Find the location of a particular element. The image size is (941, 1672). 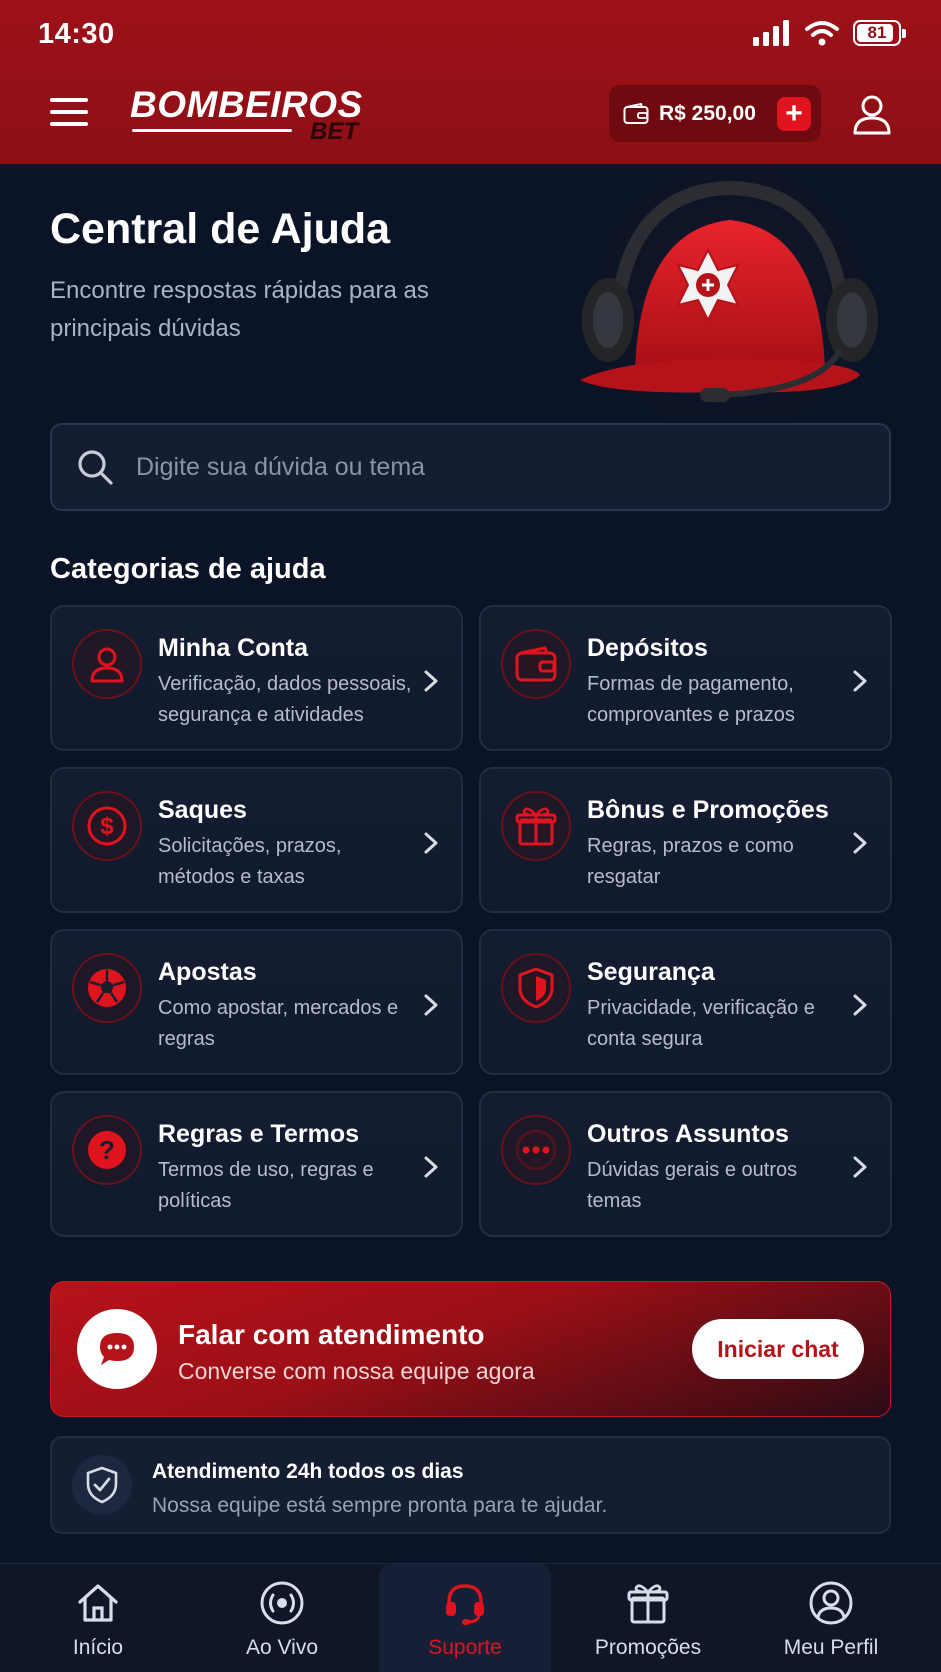

category-title: Segurança is located at coordinates (651, 972).